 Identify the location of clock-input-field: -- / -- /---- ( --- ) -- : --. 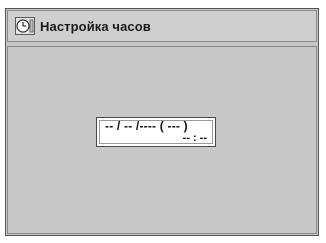
(156, 132).